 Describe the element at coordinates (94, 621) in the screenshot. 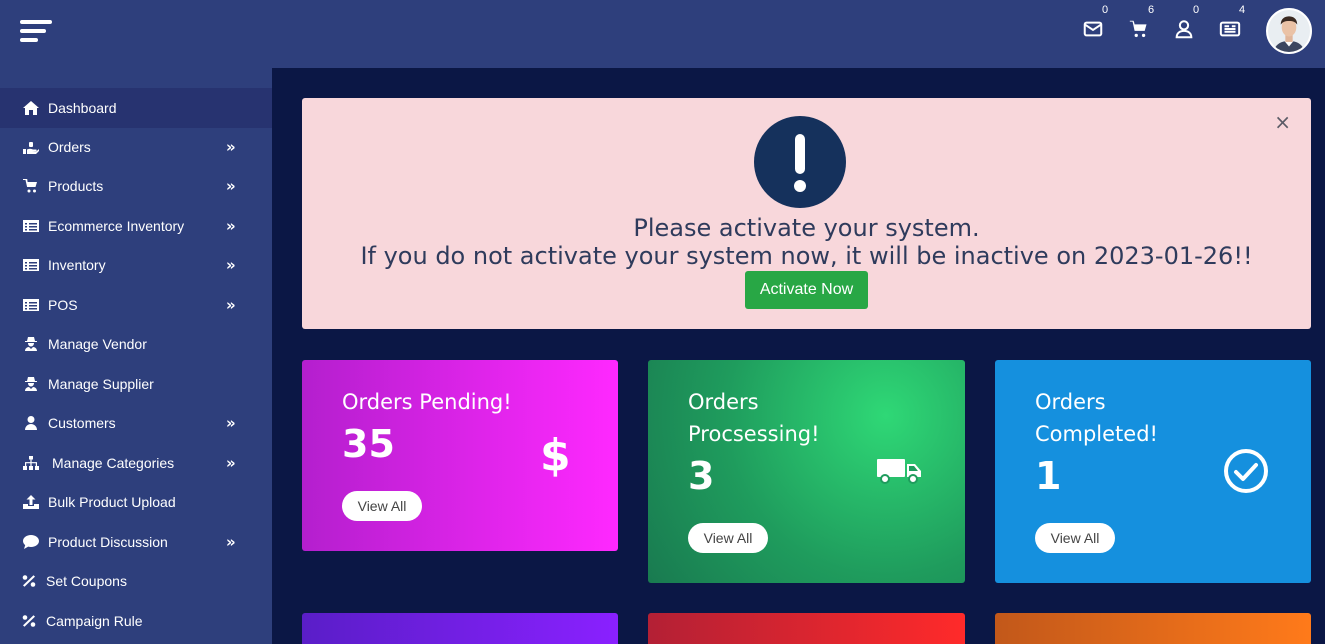

I see `sidebar-item-label: Campaign Rule` at that location.